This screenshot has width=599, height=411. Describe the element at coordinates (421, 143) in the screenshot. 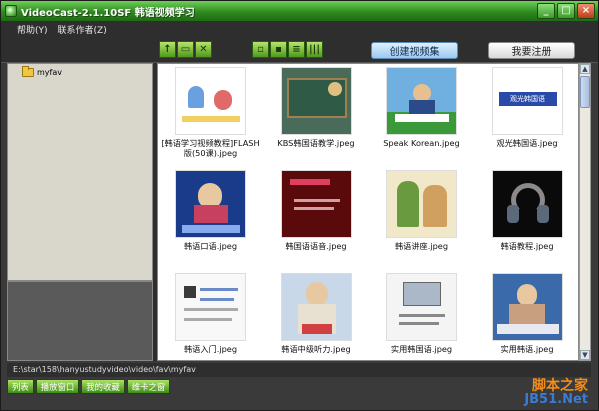

I see `thumbnail-caption: Speak Korean.jpeg` at that location.